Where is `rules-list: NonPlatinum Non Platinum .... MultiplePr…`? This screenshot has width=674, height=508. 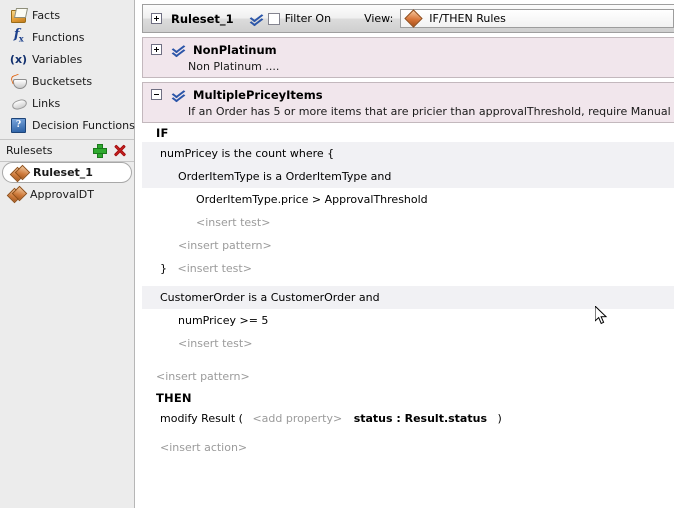 rules-list: NonPlatinum Non Platinum .... MultiplePr… is located at coordinates (408, 80).